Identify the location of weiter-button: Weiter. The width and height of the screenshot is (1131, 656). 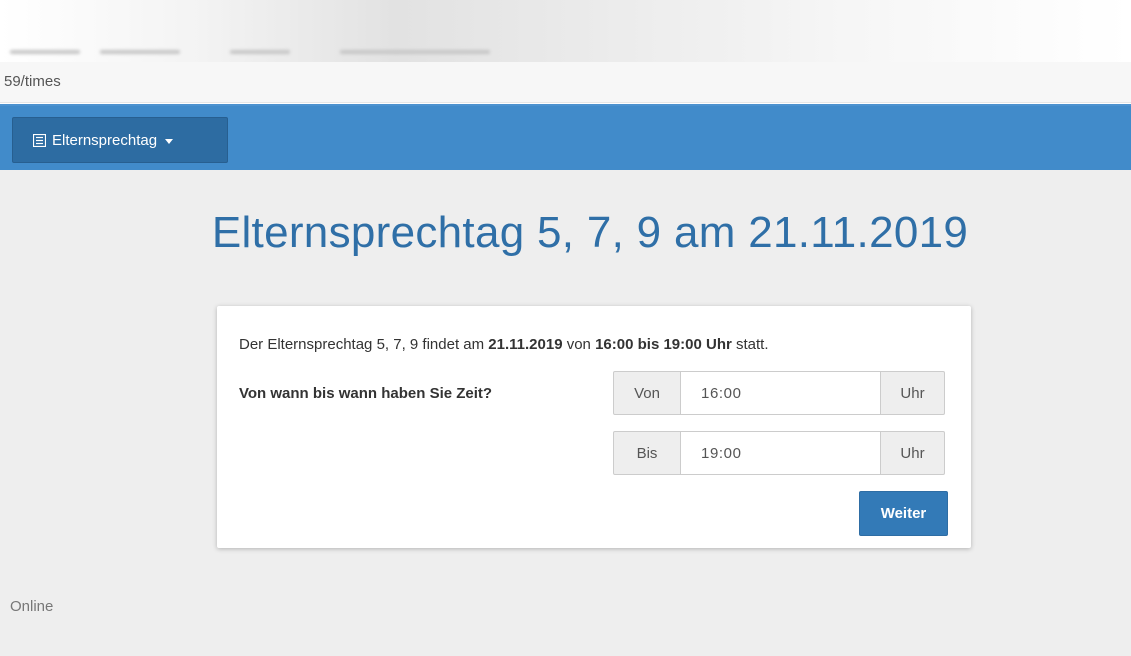
(903, 513).